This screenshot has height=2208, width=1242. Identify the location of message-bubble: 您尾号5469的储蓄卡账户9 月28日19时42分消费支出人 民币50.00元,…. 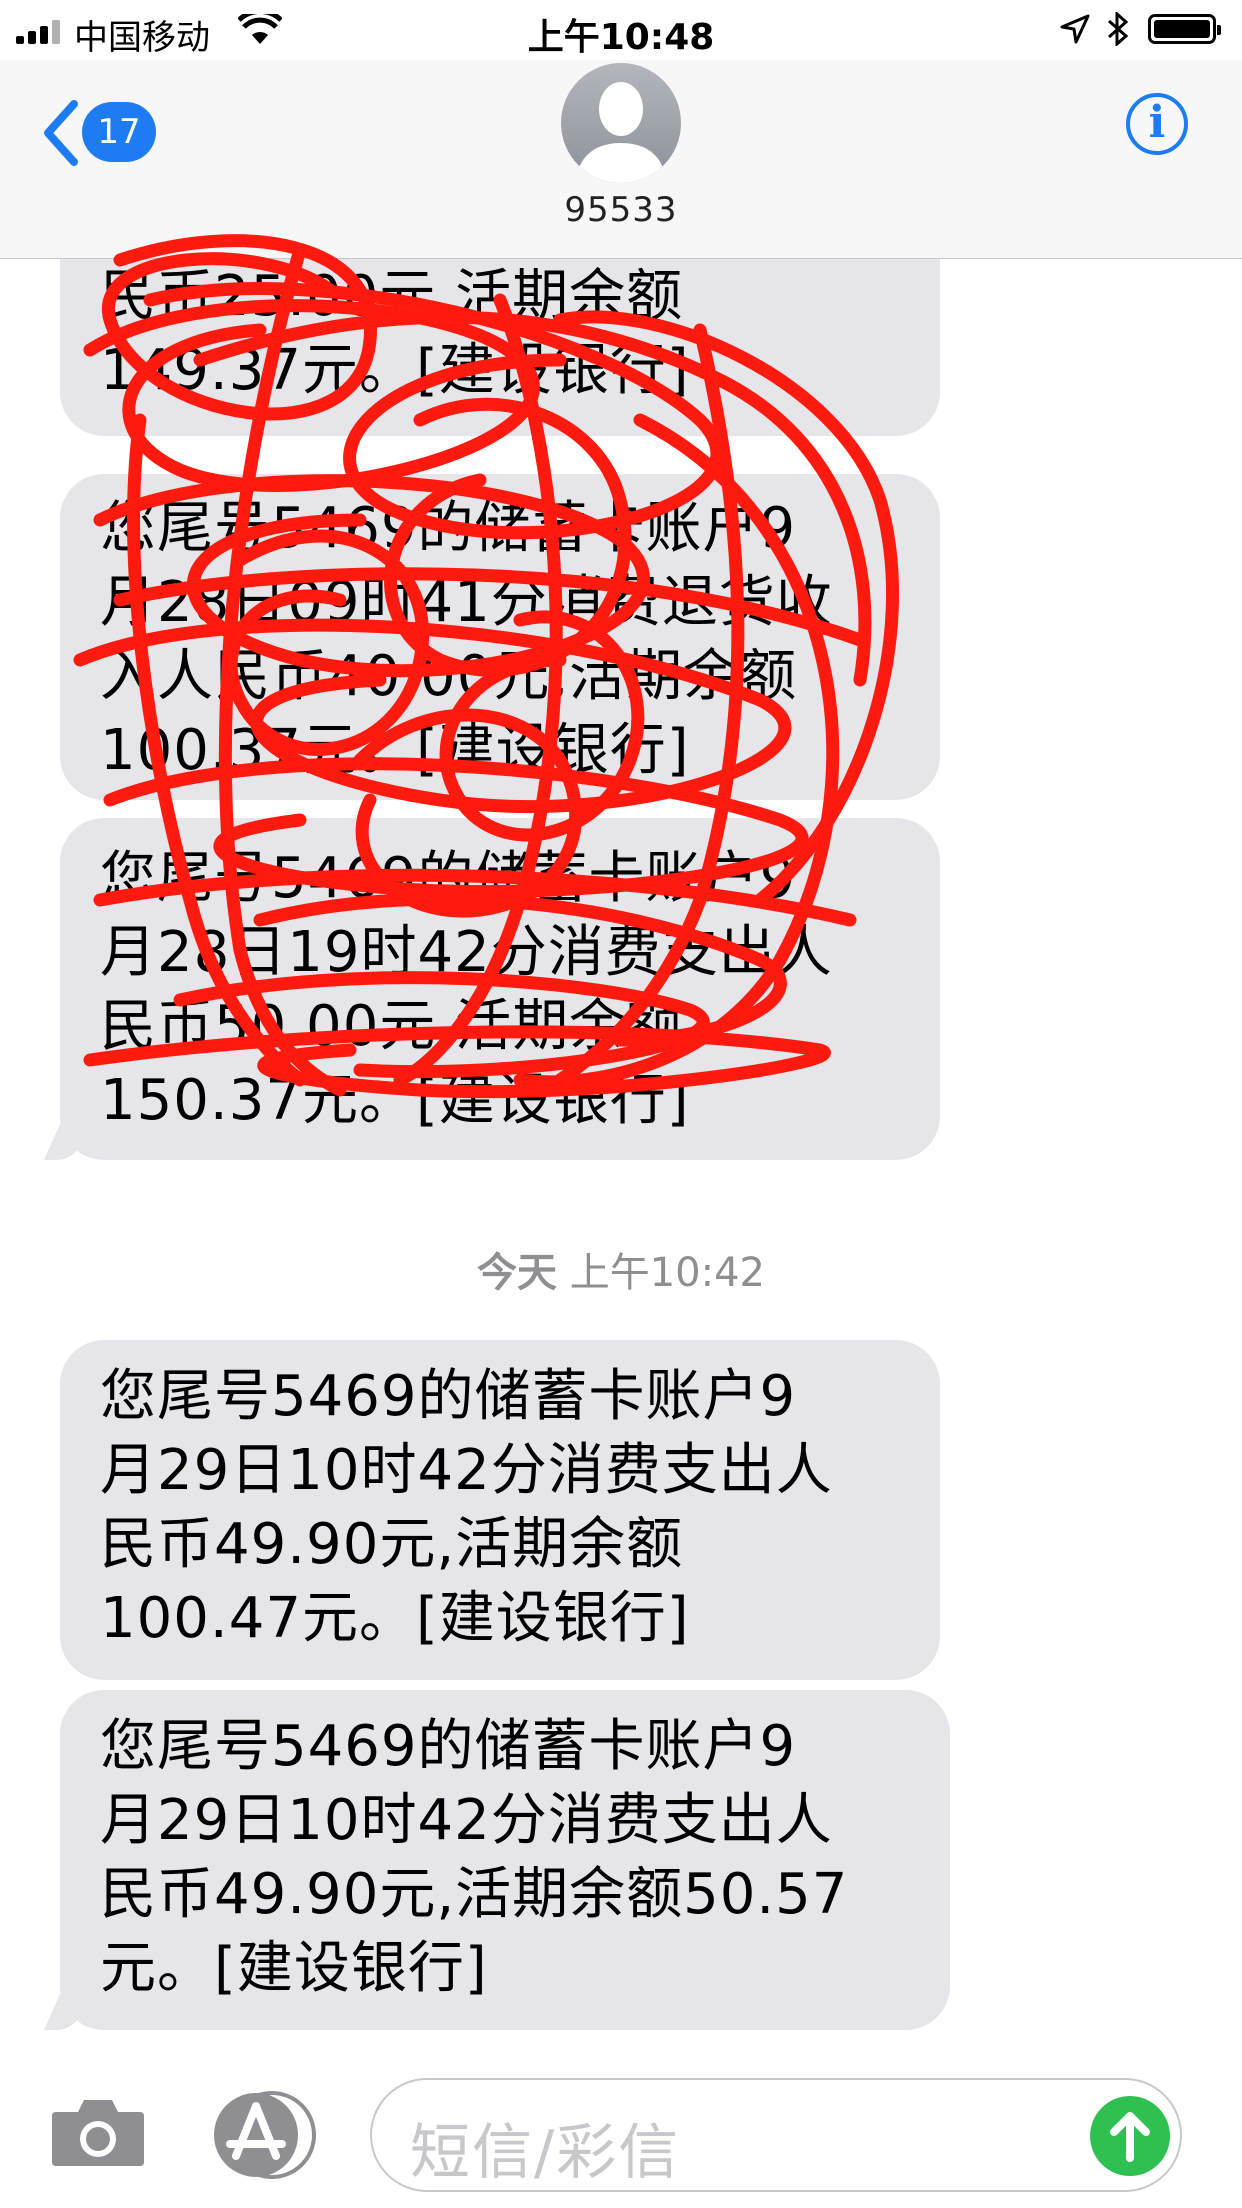
(500, 989).